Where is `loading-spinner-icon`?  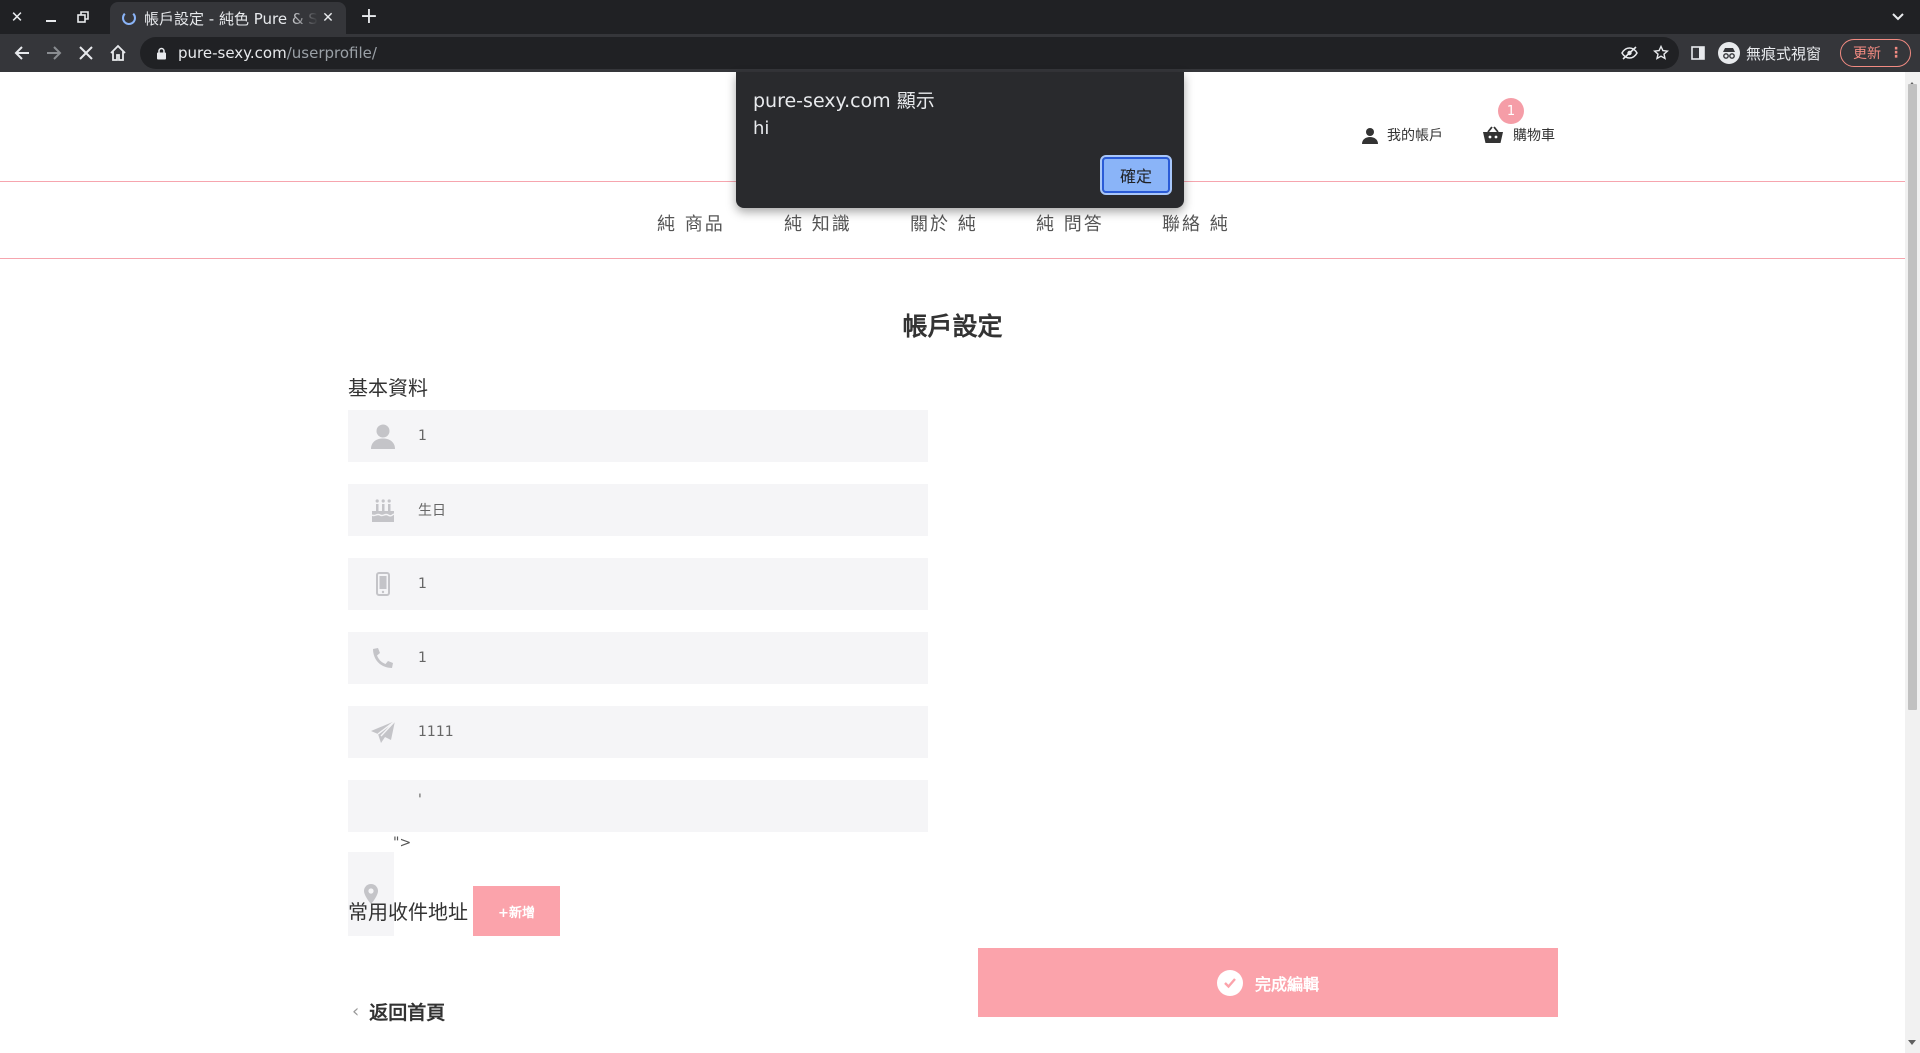
loading-spinner-icon is located at coordinates (129, 18).